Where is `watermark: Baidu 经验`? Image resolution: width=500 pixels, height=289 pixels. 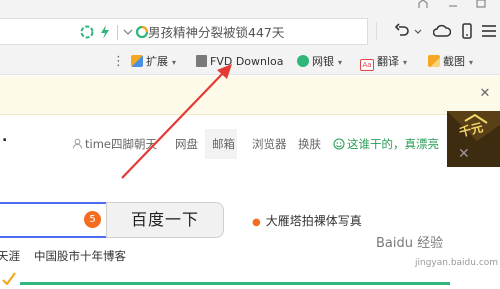
watermark: Baidu 经验 is located at coordinates (410, 243).